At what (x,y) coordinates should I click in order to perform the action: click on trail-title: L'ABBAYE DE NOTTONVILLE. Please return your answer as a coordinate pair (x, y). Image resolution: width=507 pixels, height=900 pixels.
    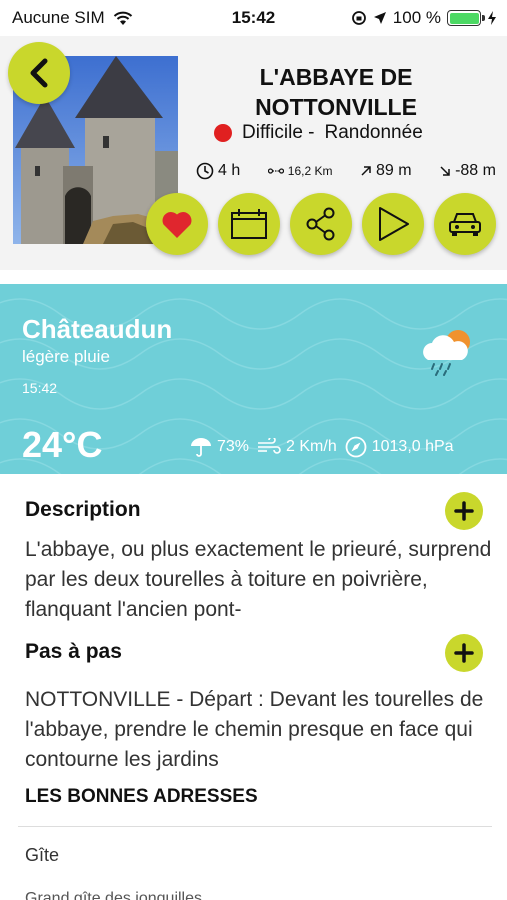
    Looking at the image, I should click on (336, 92).